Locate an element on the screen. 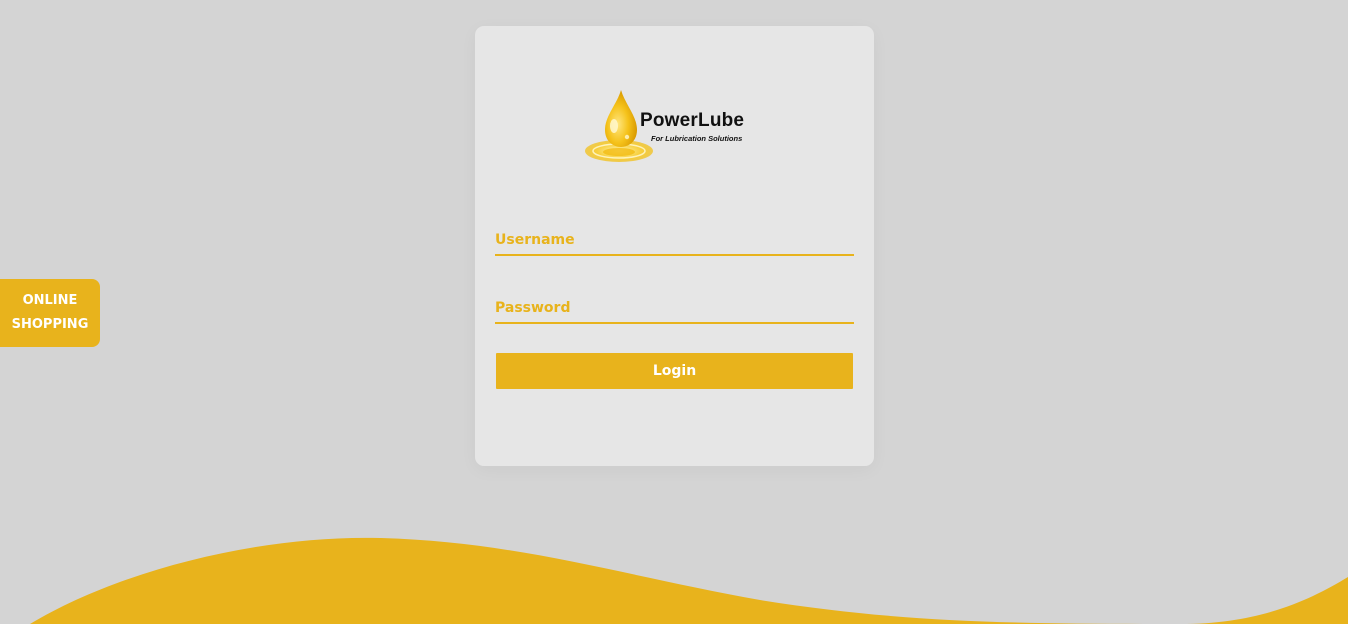 This screenshot has width=1348, height=624. username-input is located at coordinates (674, 240).